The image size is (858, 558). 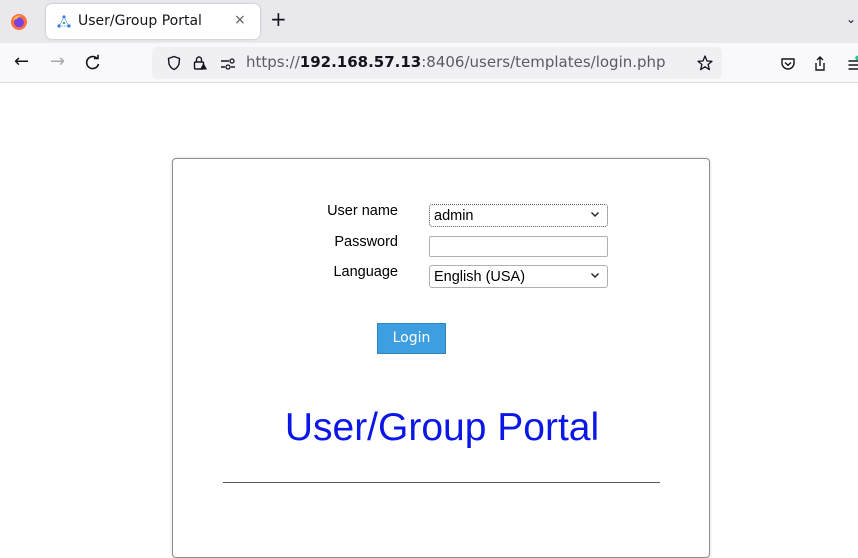 What do you see at coordinates (174, 63) in the screenshot?
I see `shield-icon` at bounding box center [174, 63].